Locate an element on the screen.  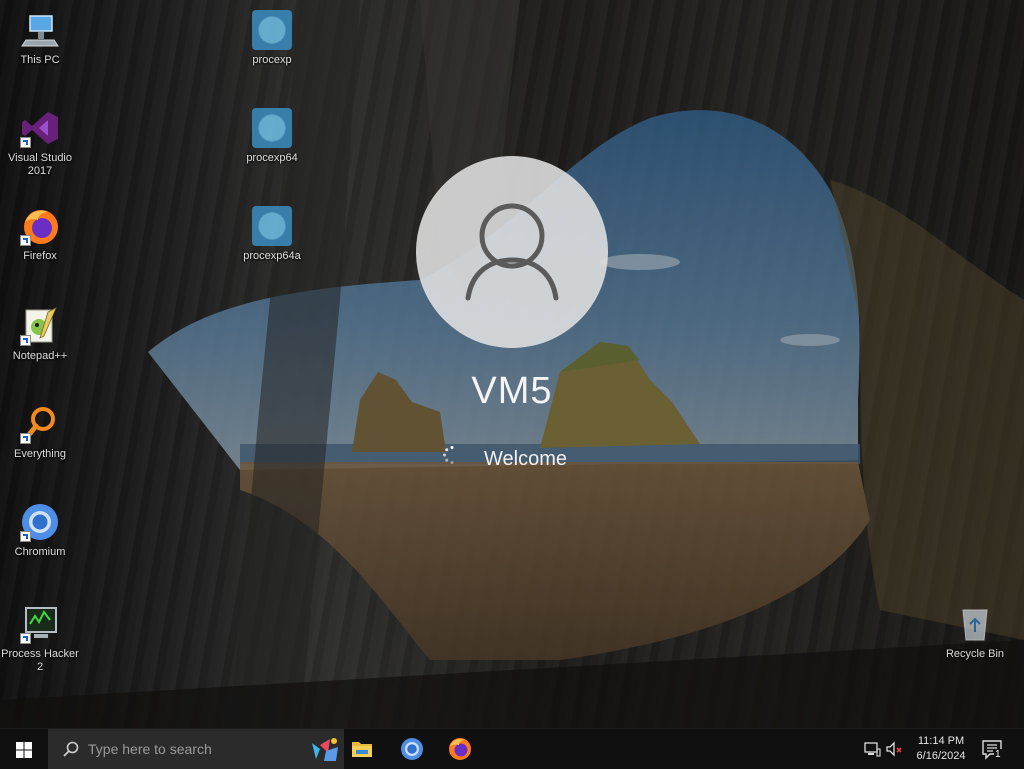
desktop-icon-label: procexp64 is located at coordinates (272, 158).